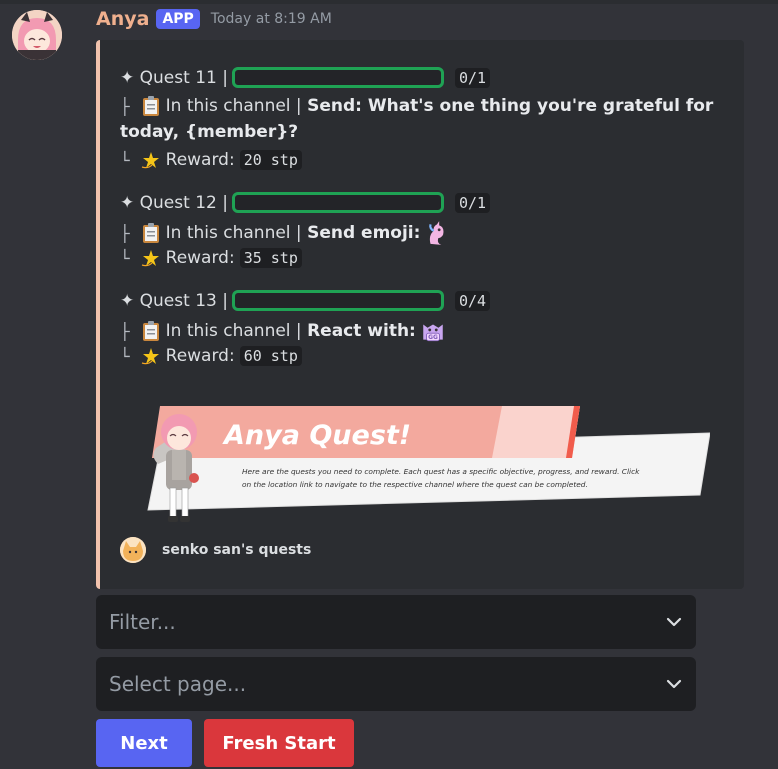 This screenshot has width=778, height=769. Describe the element at coordinates (178, 19) in the screenshot. I see `app-badge: APP` at that location.